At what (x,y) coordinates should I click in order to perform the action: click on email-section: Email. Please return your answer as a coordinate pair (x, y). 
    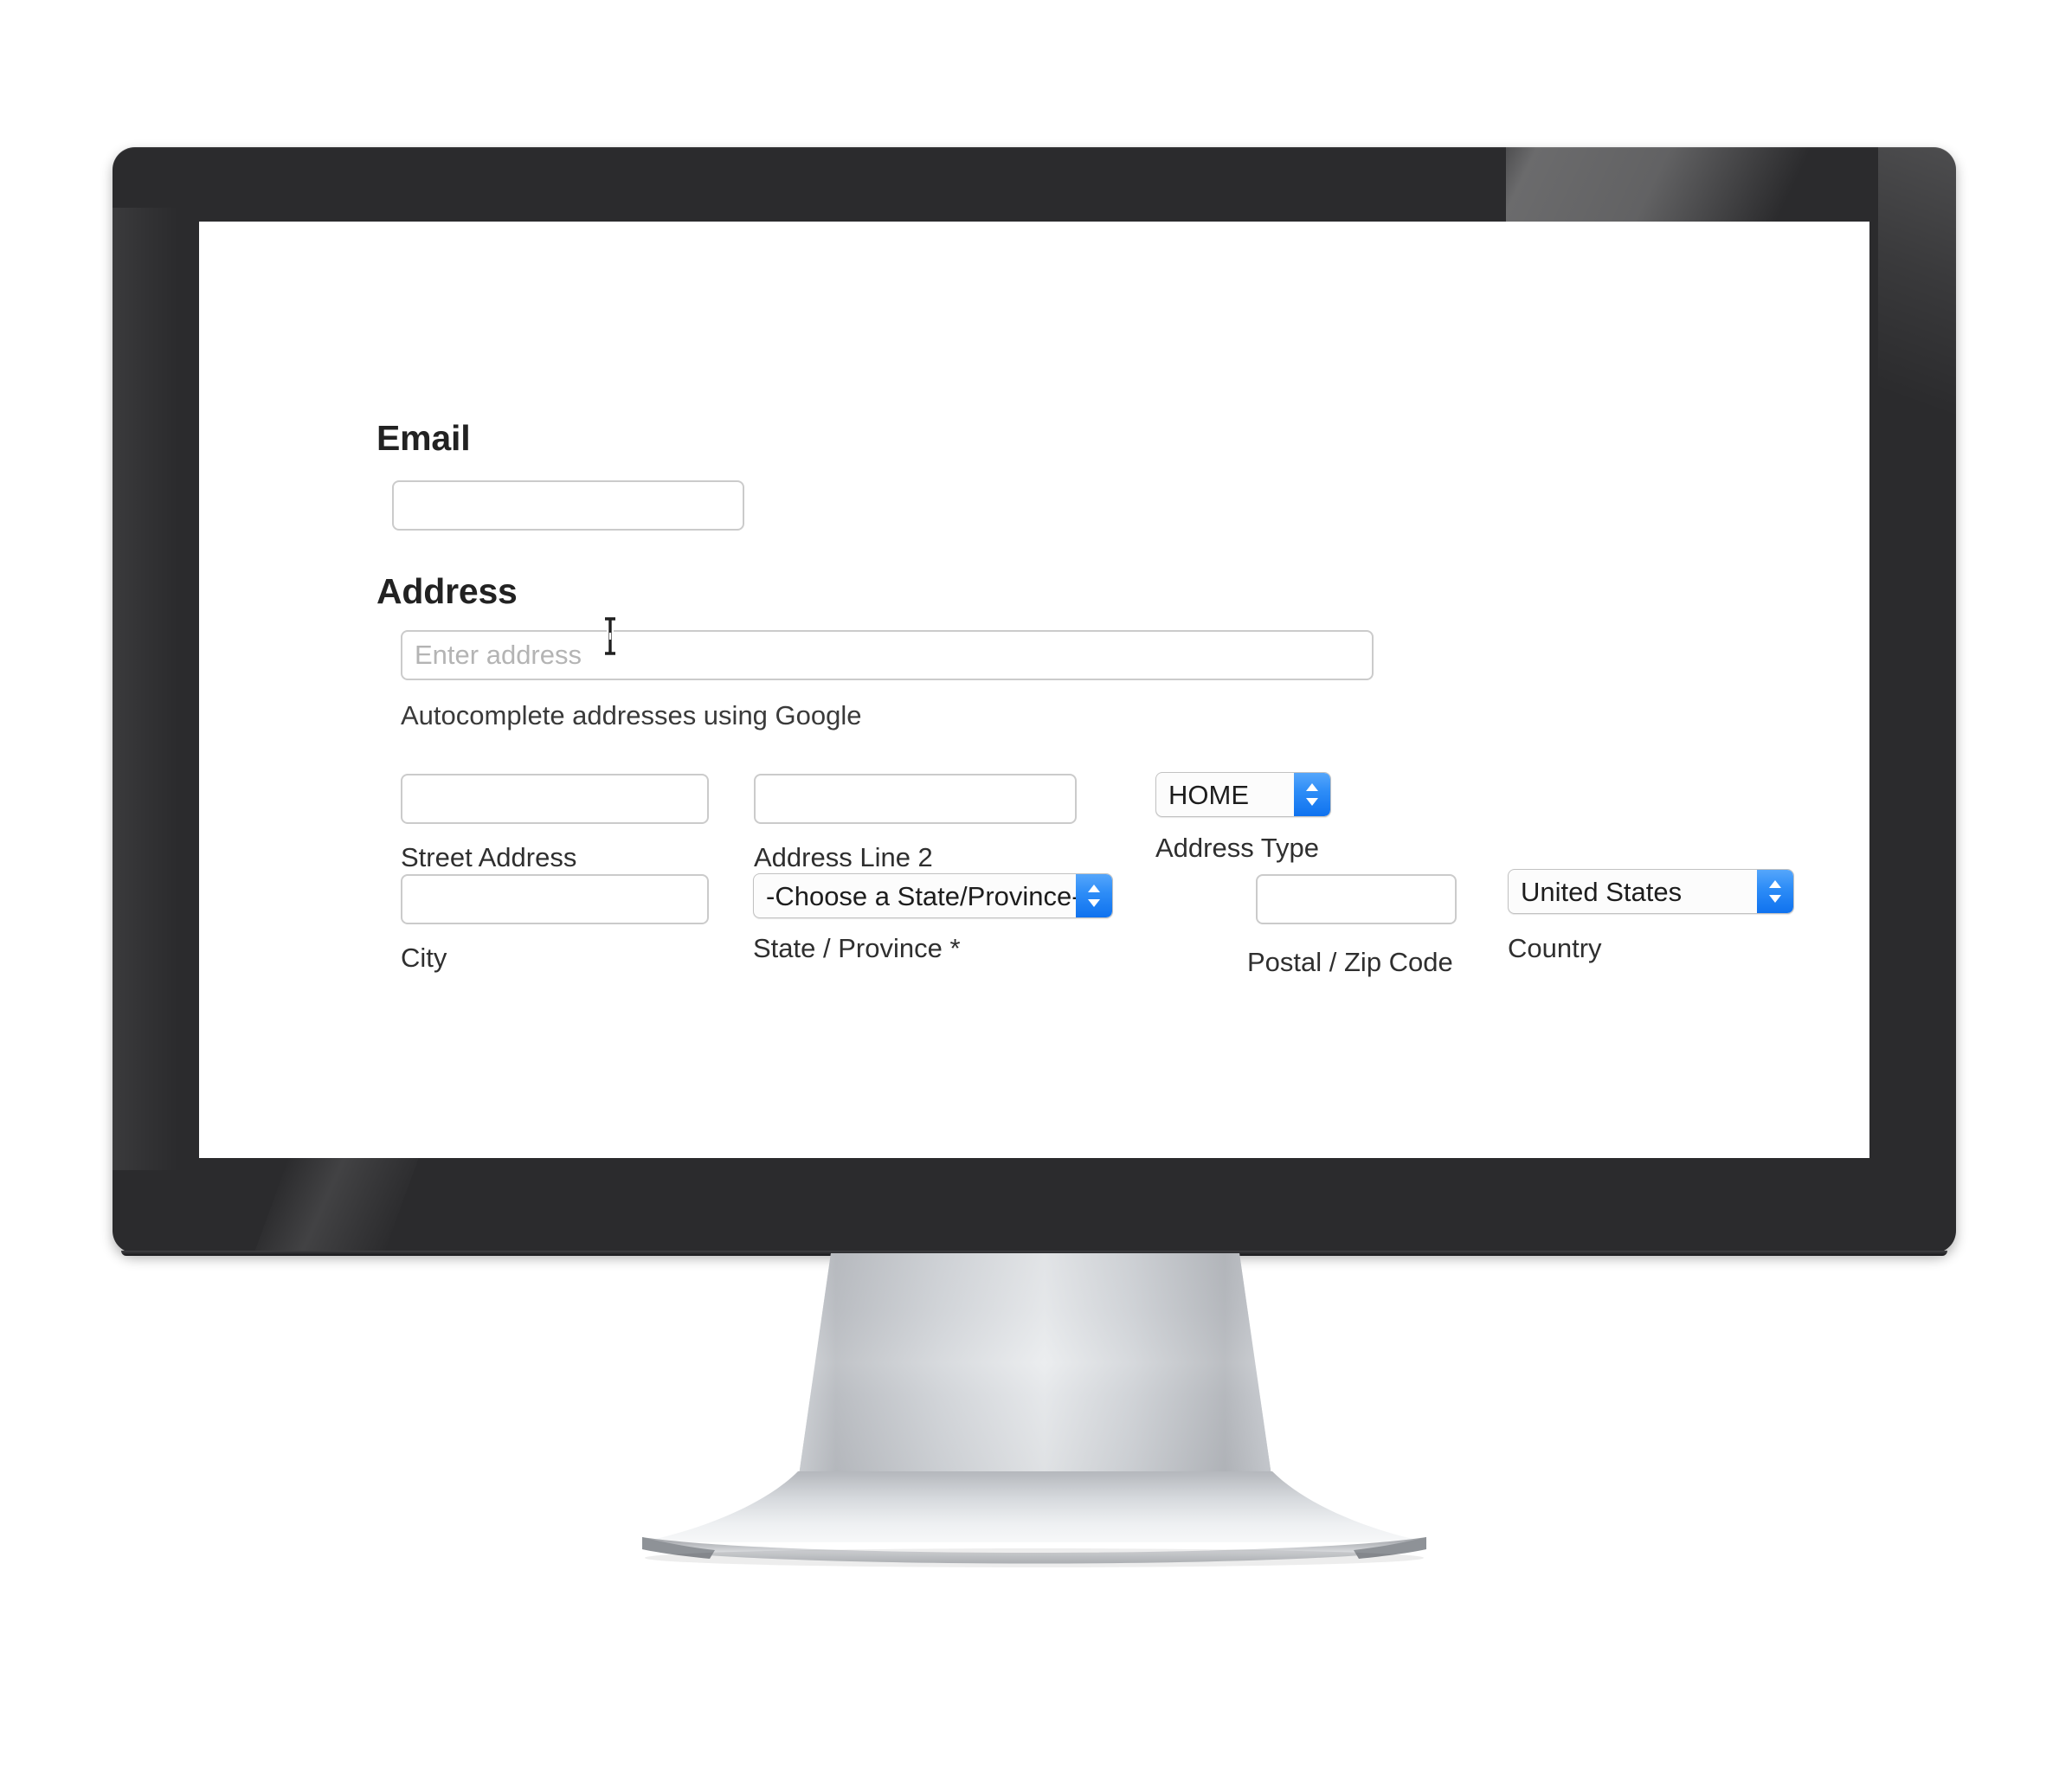
    Looking at the image, I should click on (423, 438).